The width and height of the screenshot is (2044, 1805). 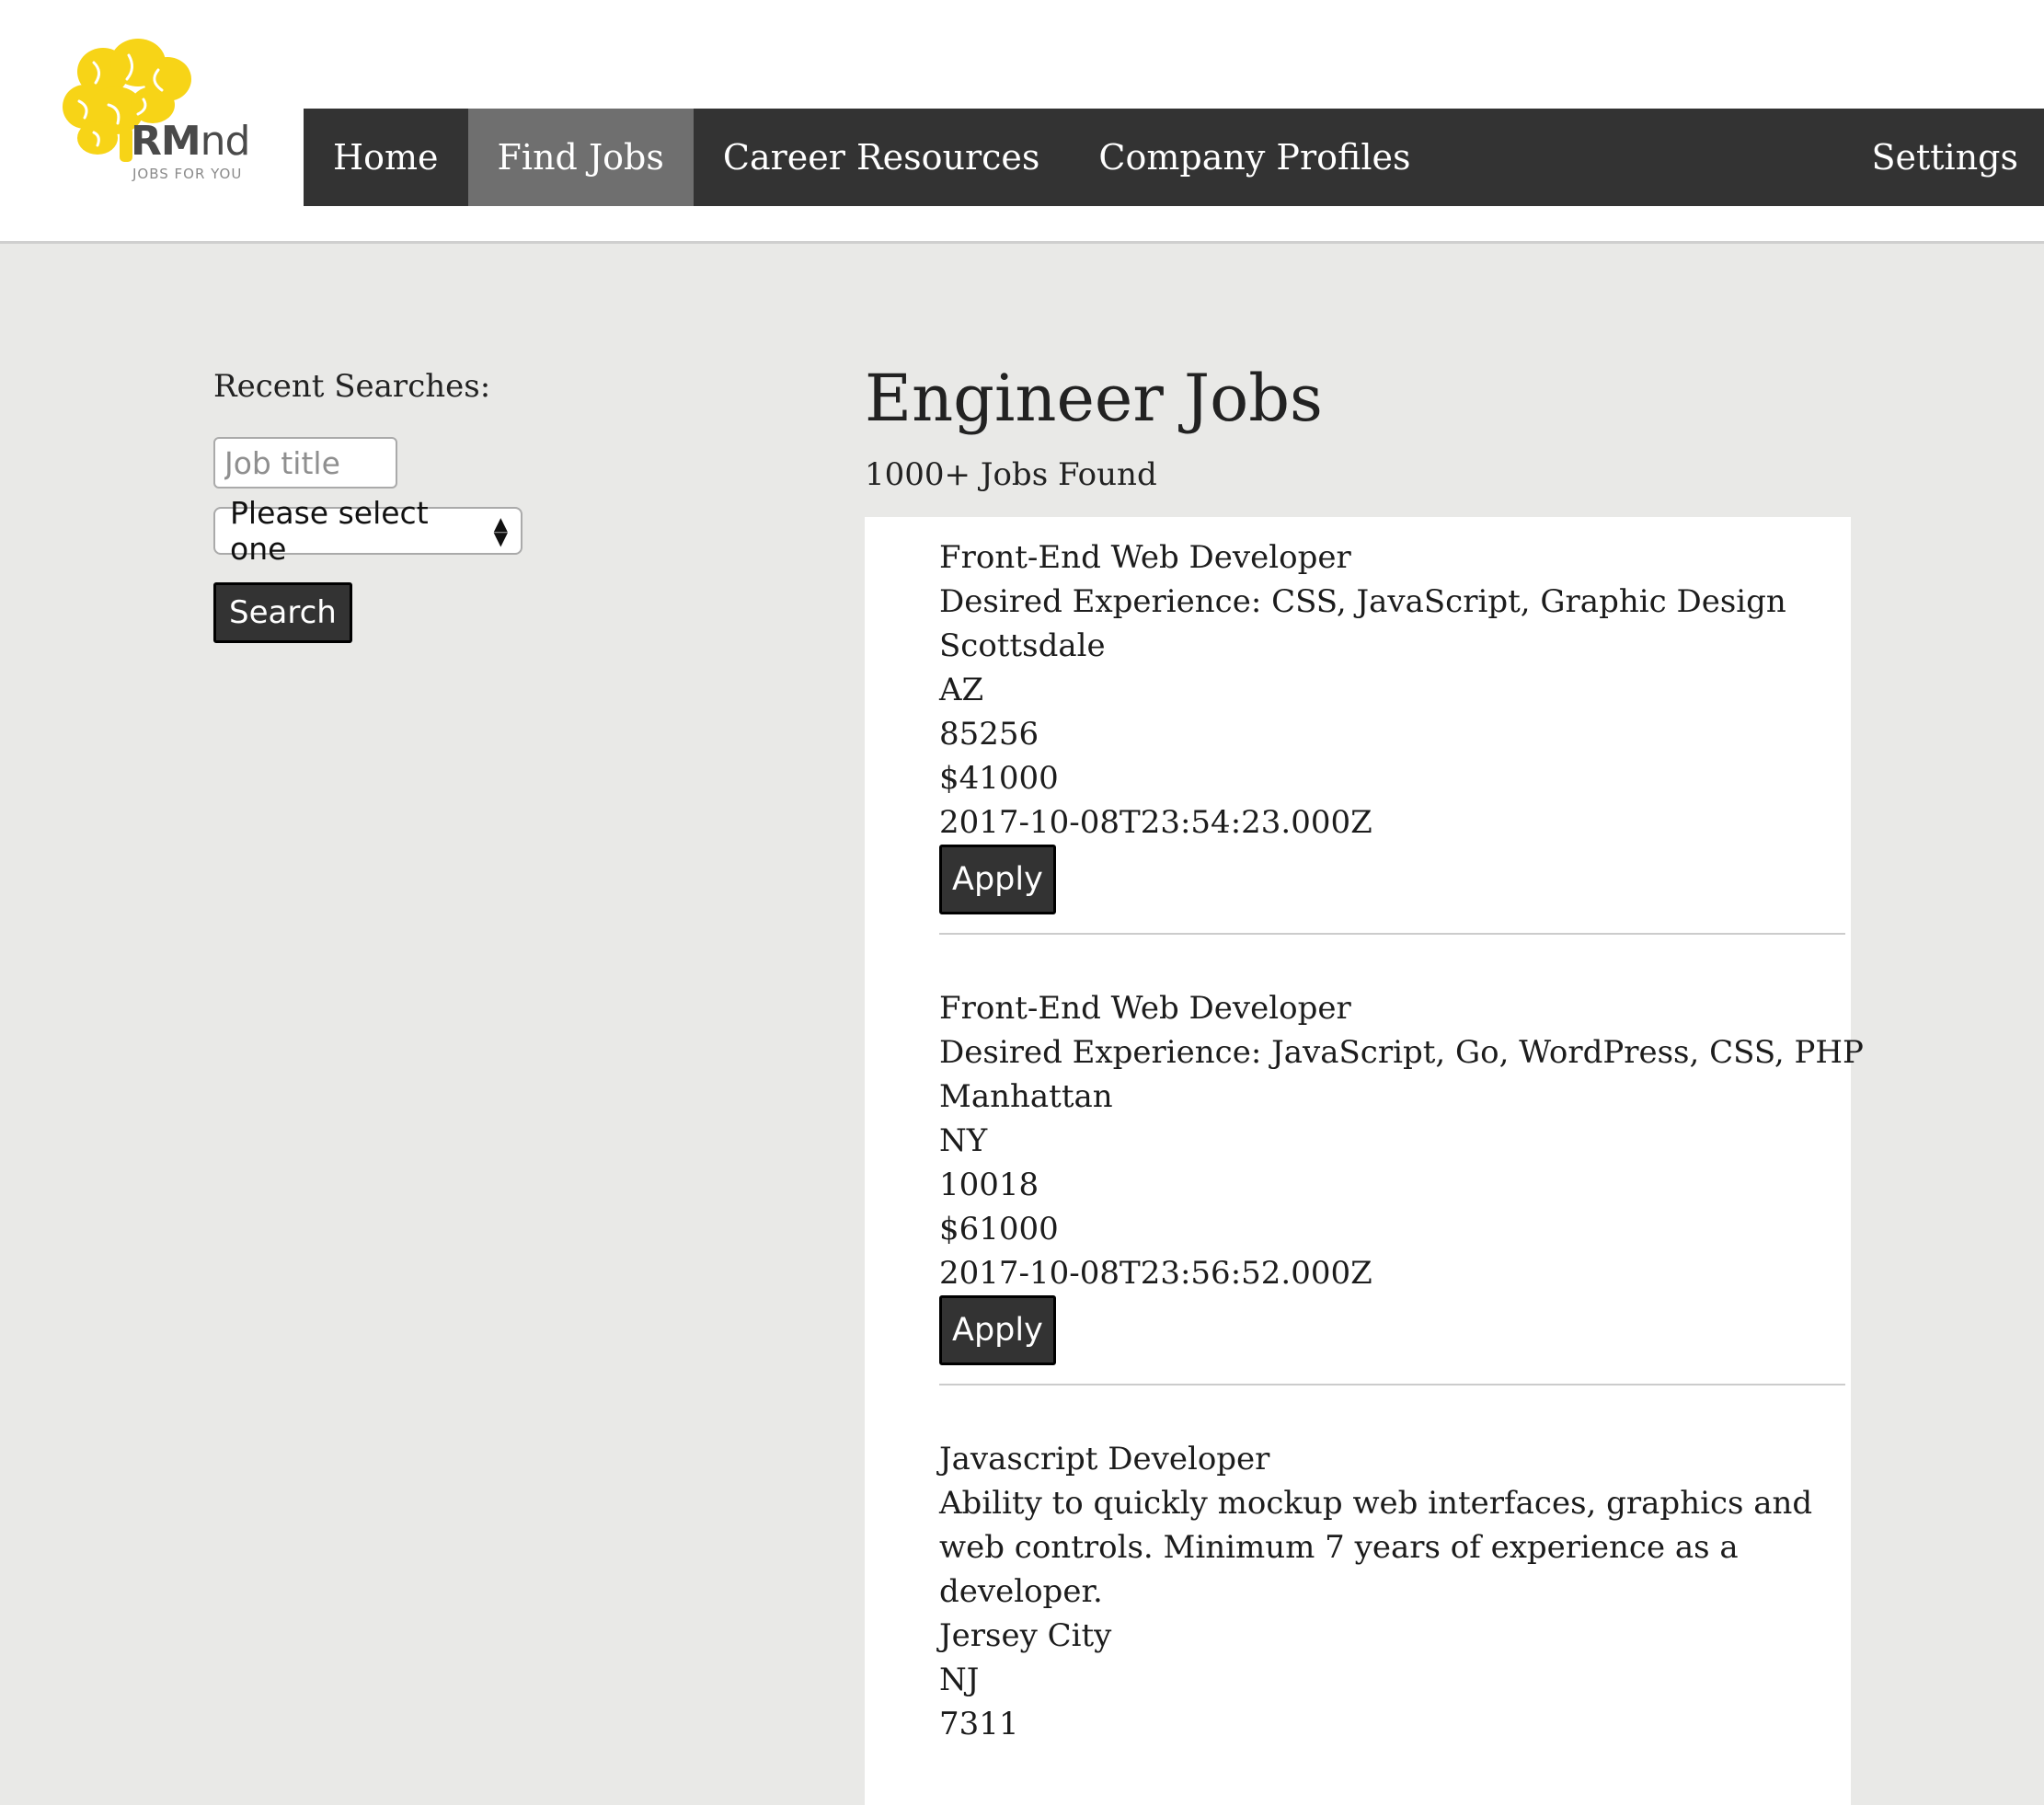 I want to click on jobs-found-count: 1000+ Jobs Found, so click(x=1011, y=475).